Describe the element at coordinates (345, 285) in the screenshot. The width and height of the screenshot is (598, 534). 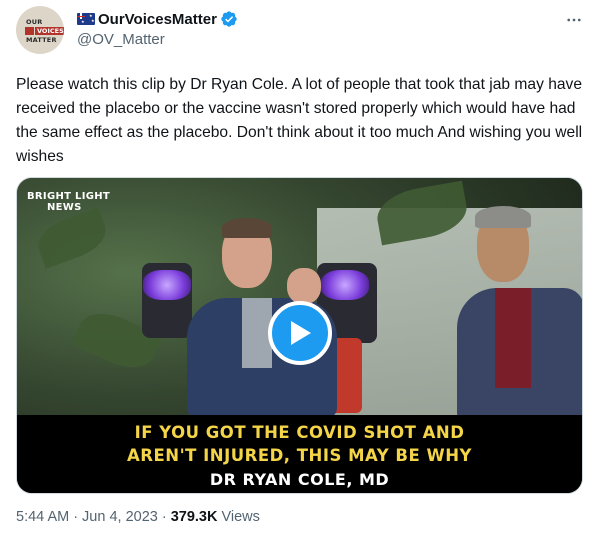
I see `led-light-right` at that location.